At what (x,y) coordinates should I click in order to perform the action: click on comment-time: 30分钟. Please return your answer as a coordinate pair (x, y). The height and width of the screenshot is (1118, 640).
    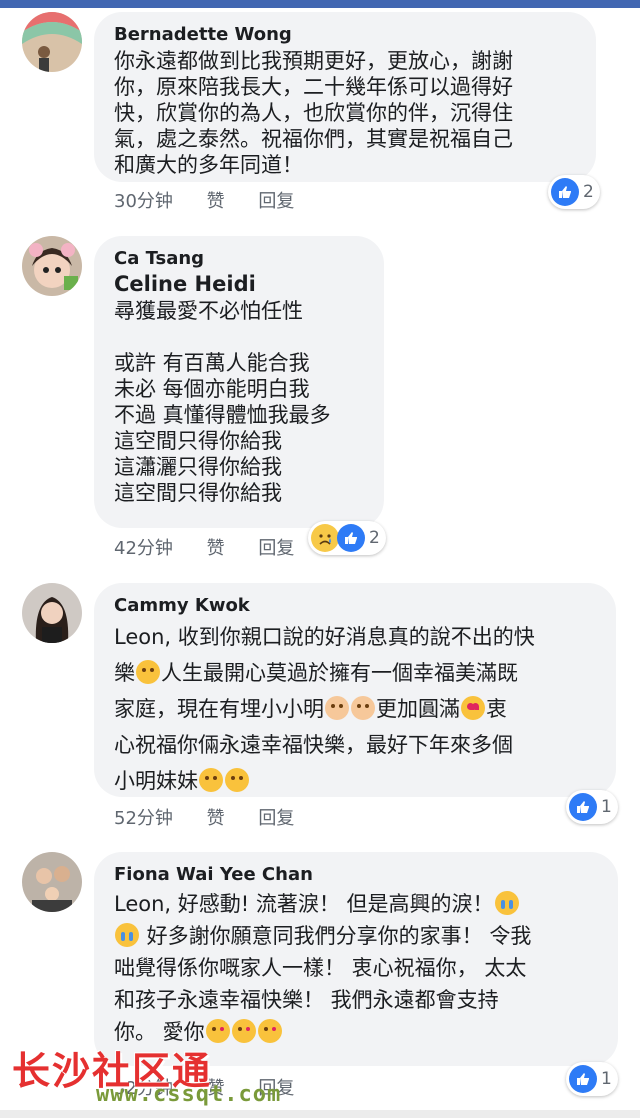
    Looking at the image, I should click on (143, 200).